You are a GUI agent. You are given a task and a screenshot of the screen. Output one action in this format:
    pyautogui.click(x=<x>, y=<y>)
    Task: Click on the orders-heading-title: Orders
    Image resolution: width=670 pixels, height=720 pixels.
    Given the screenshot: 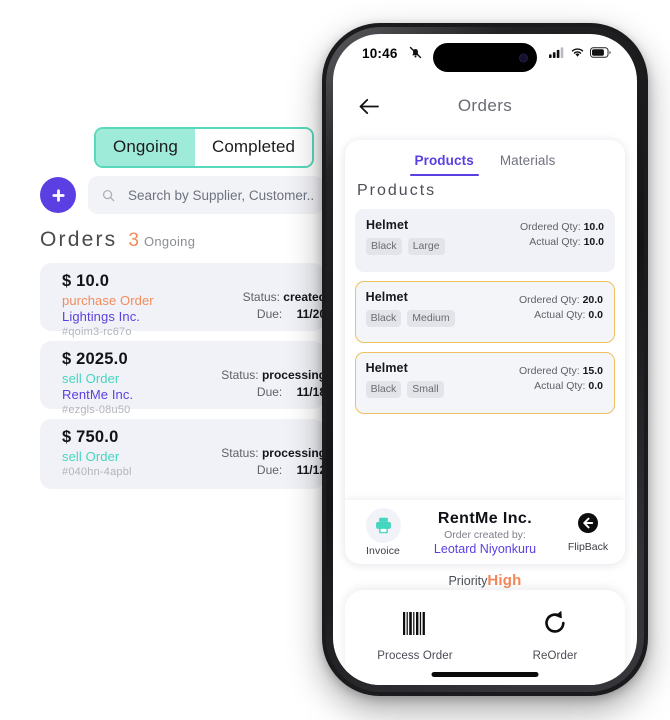 What is the action you would take?
    pyautogui.click(x=79, y=239)
    